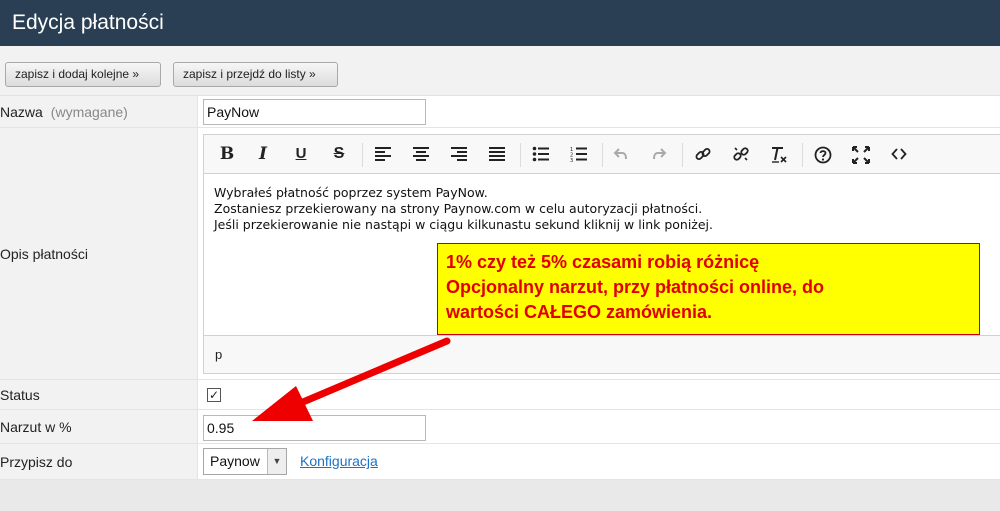 The width and height of the screenshot is (1000, 511). What do you see at coordinates (99, 461) in the screenshot?
I see `assign-label: Przypisz do` at bounding box center [99, 461].